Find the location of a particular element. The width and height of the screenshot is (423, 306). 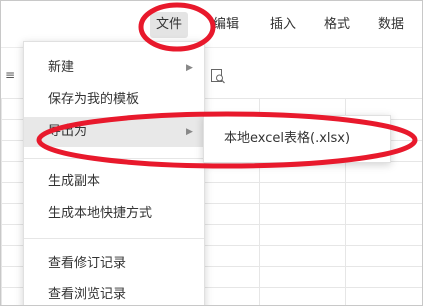

menu-item-save-as-template: 保存为我的模板 is located at coordinates (114, 100).